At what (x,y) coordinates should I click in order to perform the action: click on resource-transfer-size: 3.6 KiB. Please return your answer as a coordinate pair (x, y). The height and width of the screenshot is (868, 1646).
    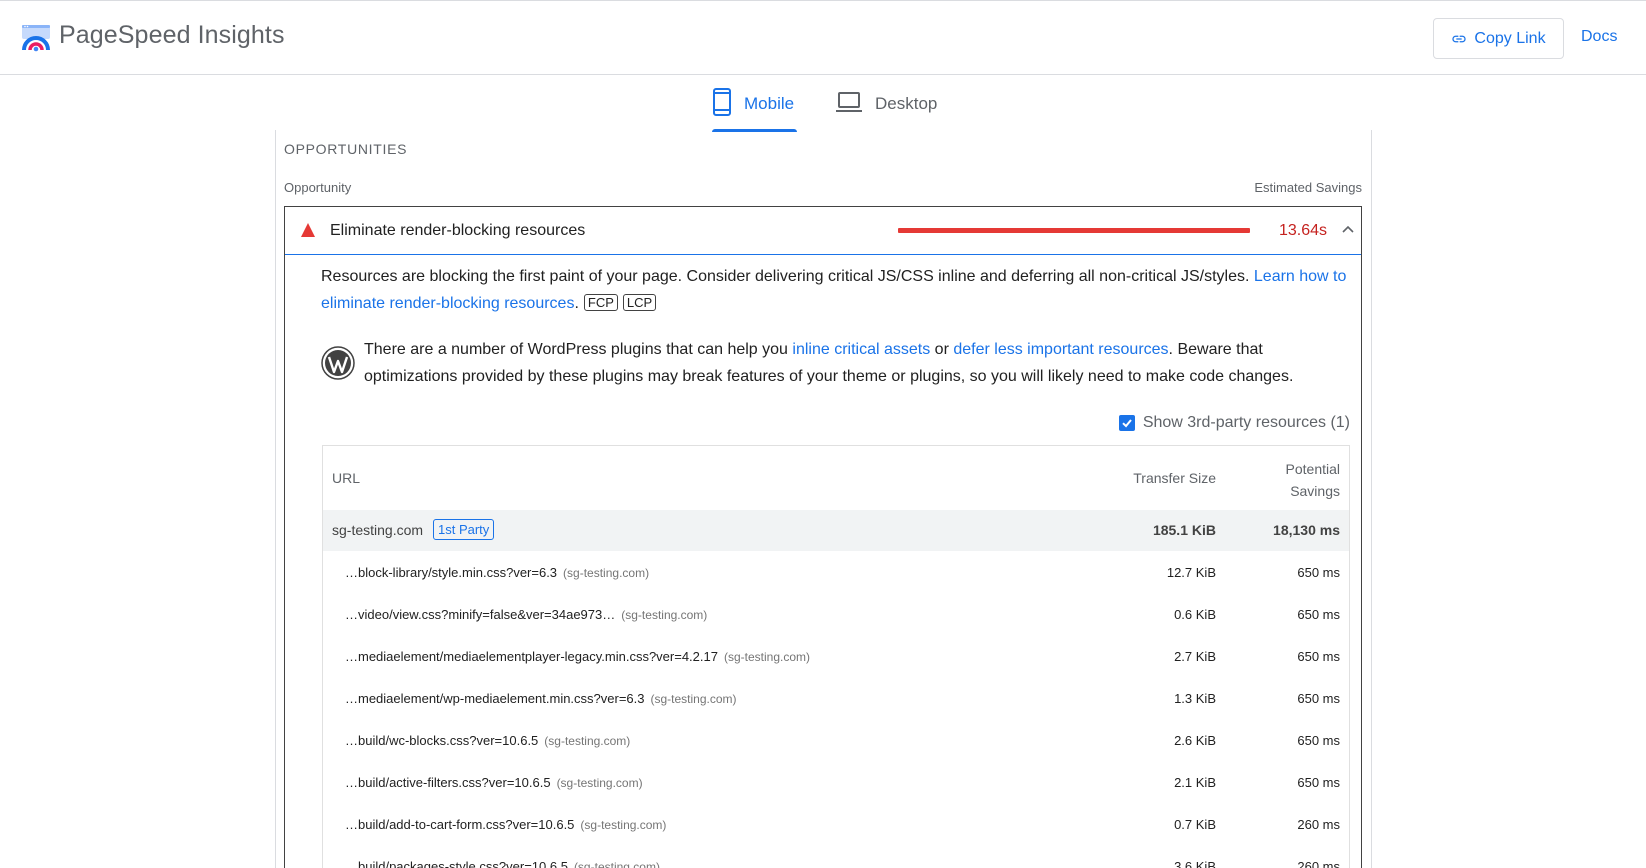
    Looking at the image, I should click on (1195, 863).